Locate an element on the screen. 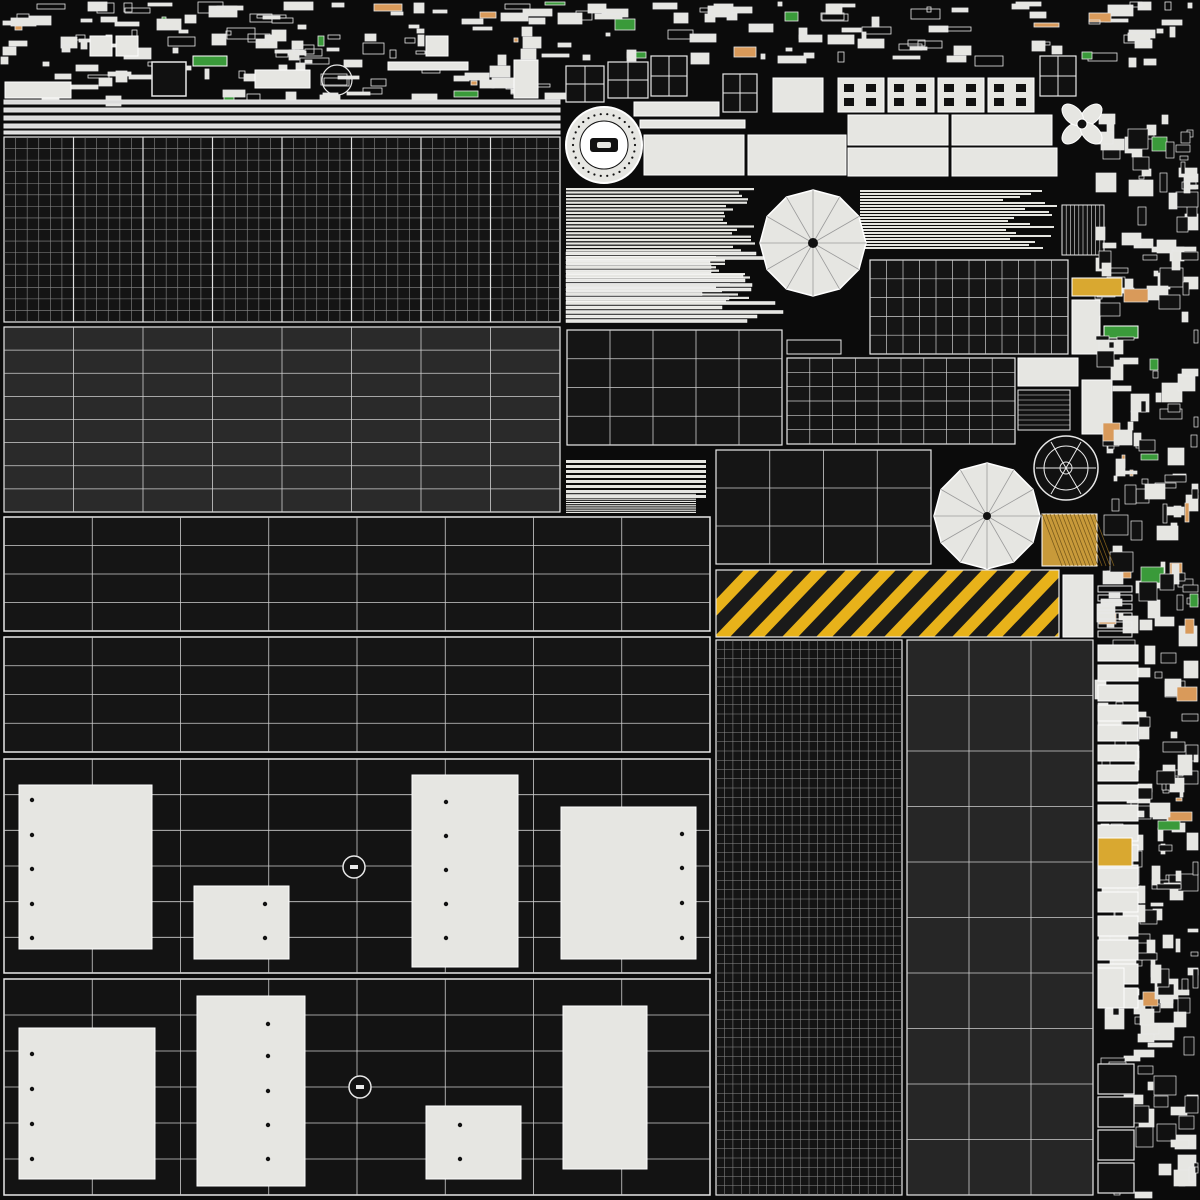 This screenshot has width=1200, height=1200. fine-grid-panel-right is located at coordinates (809, 917).